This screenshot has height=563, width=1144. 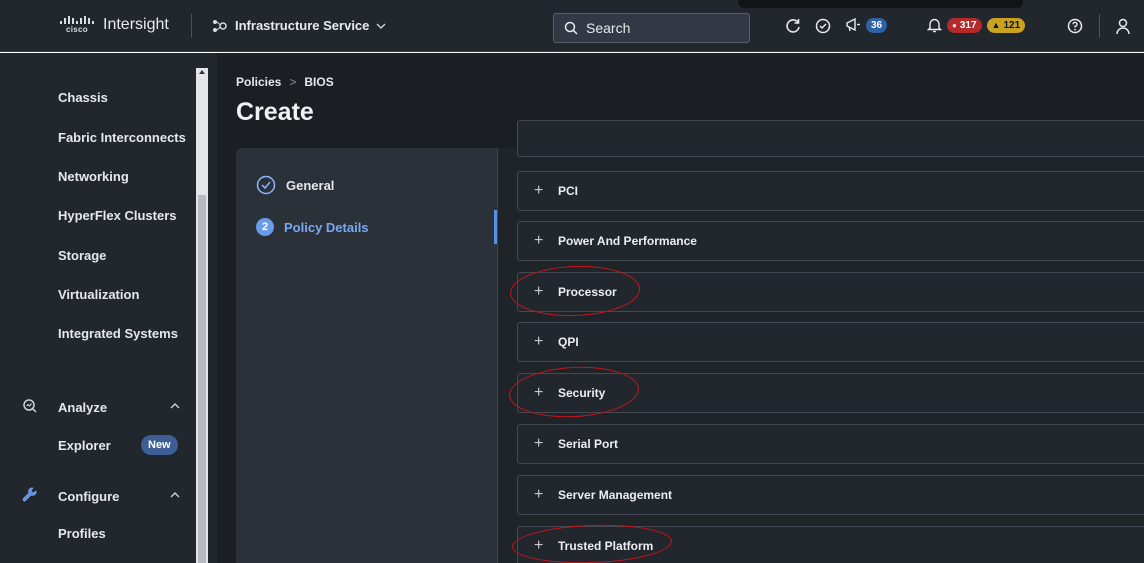 What do you see at coordinates (122, 137) in the screenshot?
I see `sidebar-item-fabric-interconnects: Fabric Interconnects` at bounding box center [122, 137].